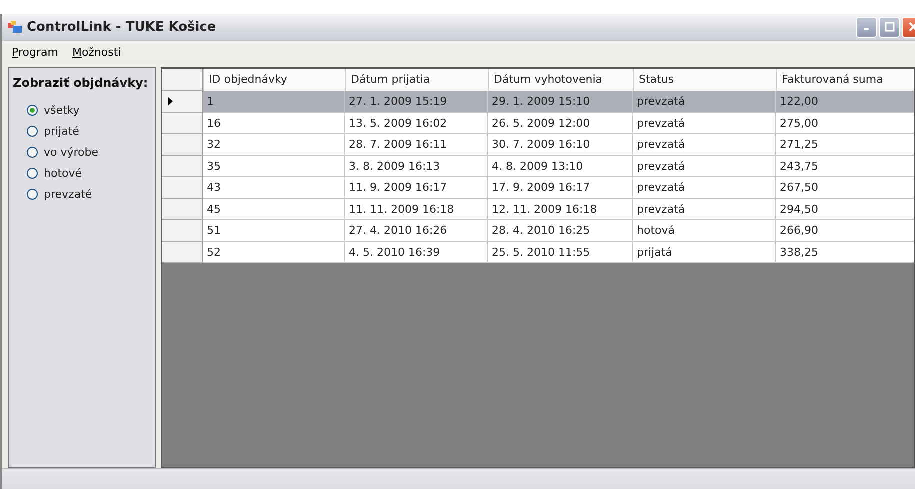 Image resolution: width=915 pixels, height=489 pixels. I want to click on minimize-button, so click(866, 27).